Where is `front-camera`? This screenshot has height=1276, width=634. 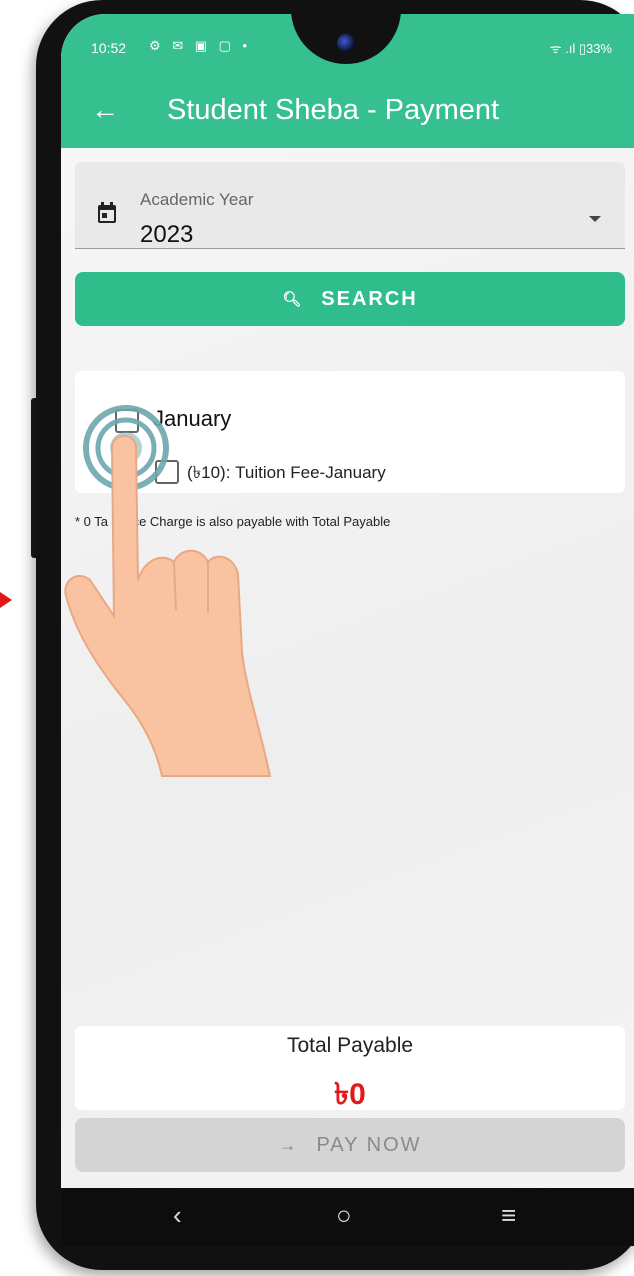 front-camera is located at coordinates (346, 43).